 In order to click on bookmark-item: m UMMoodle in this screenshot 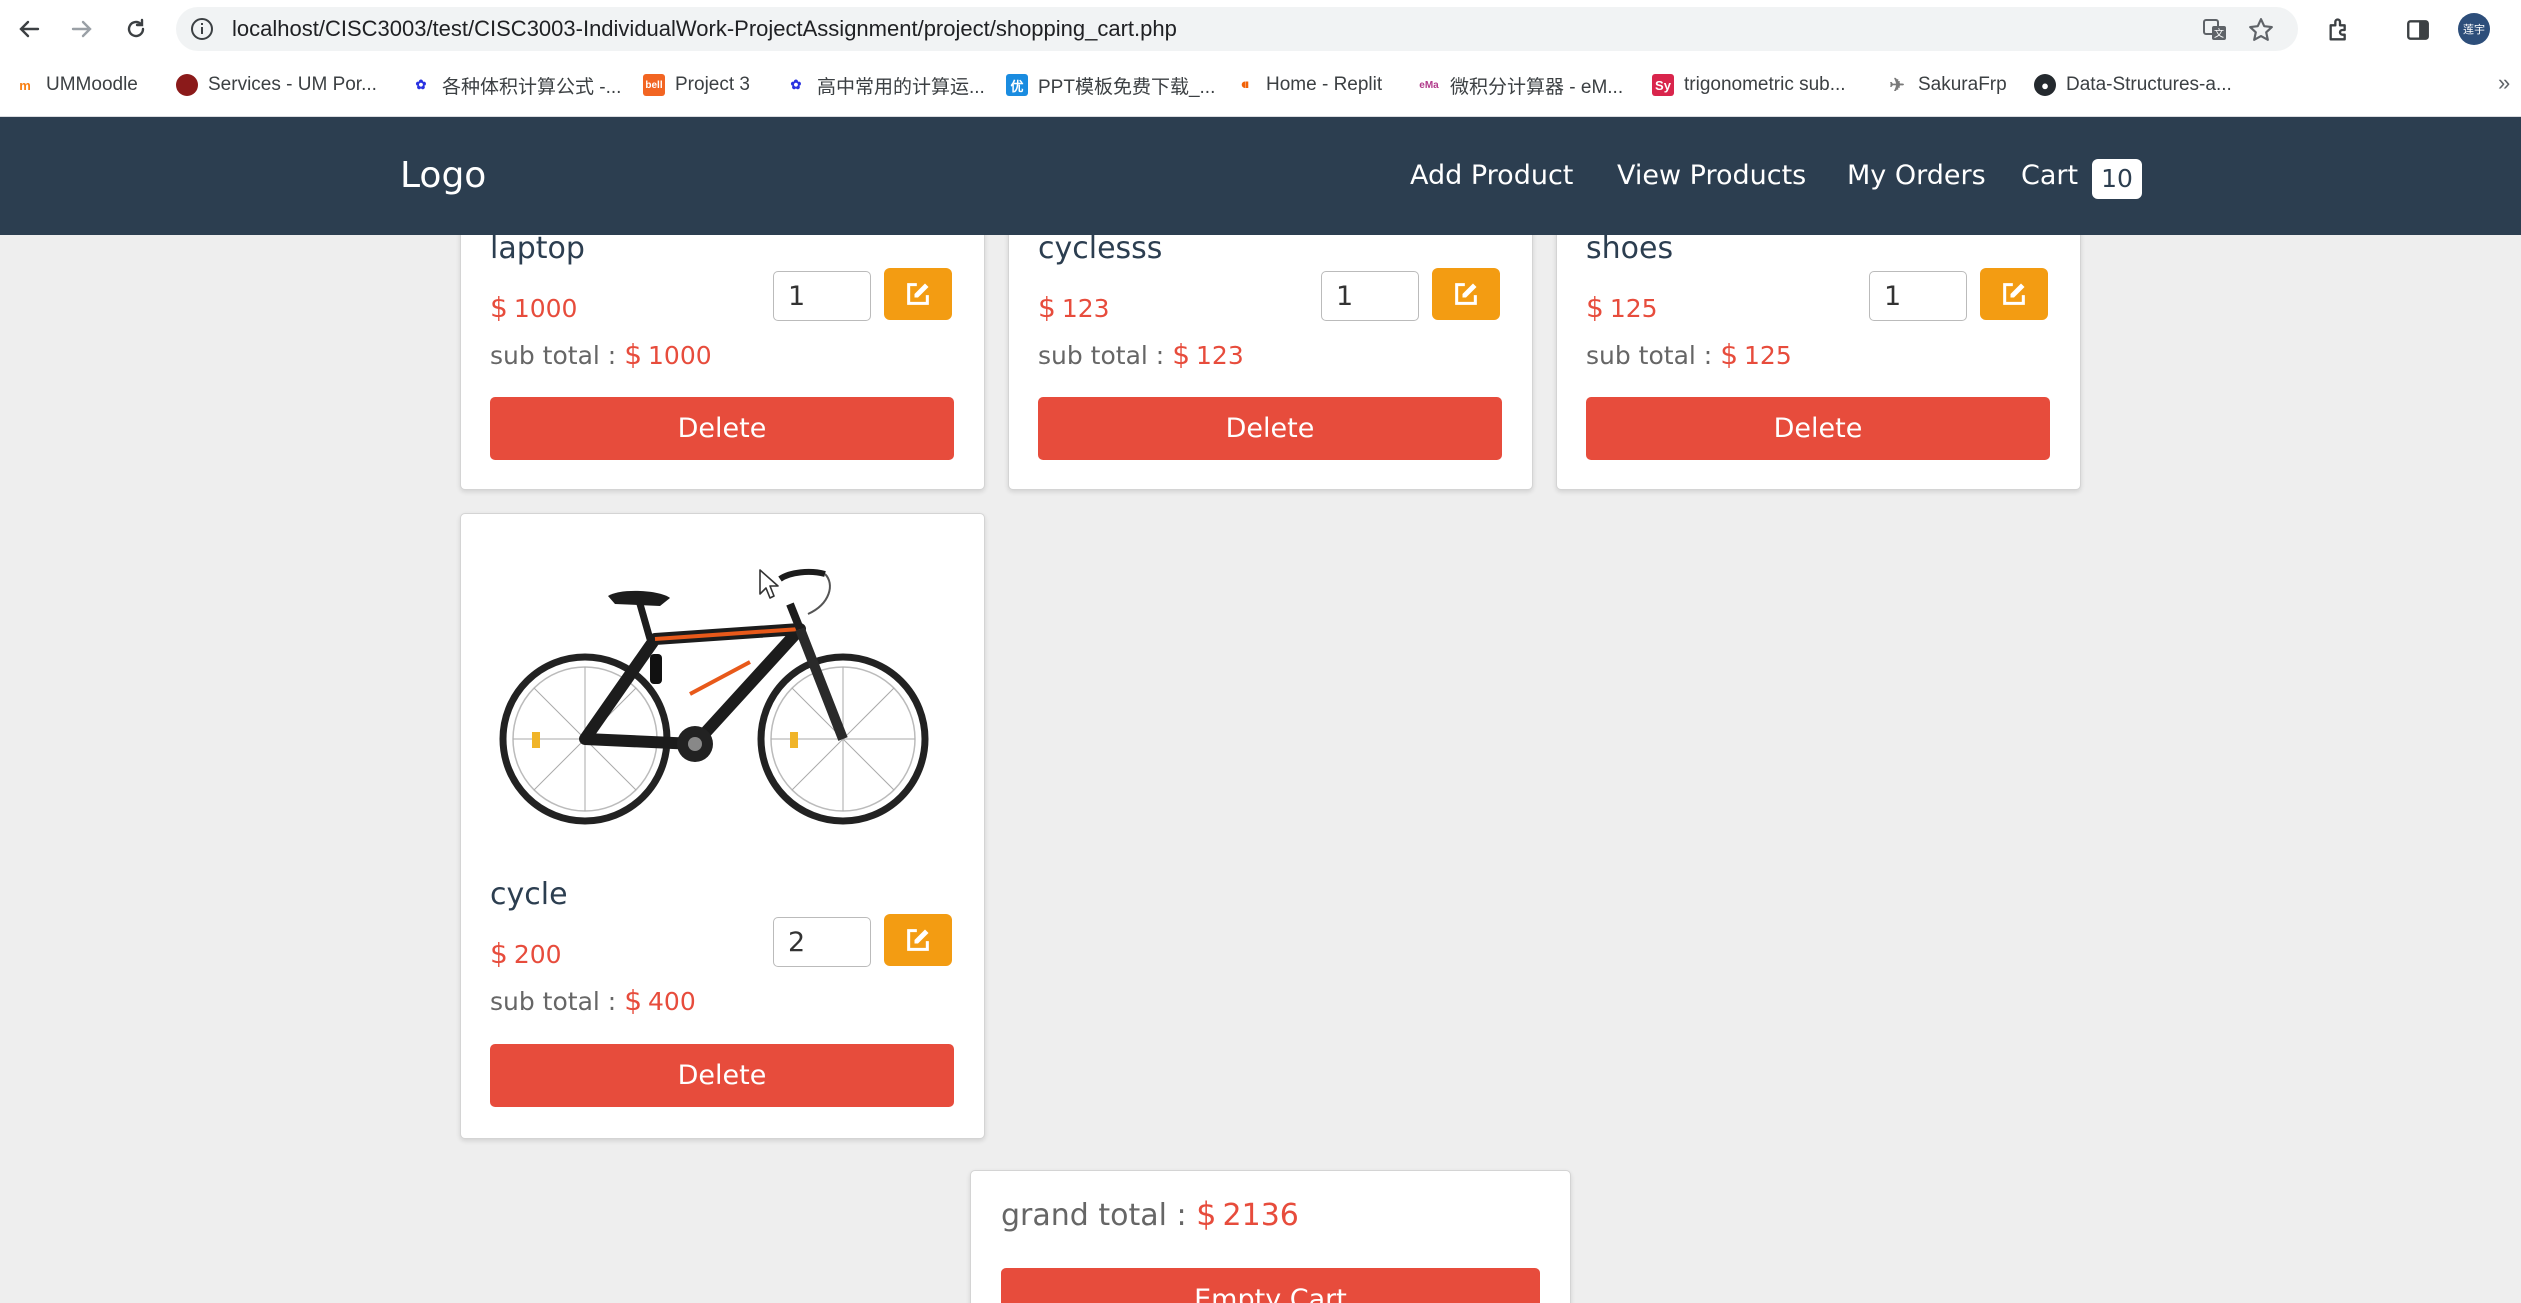, I will do `click(76, 85)`.